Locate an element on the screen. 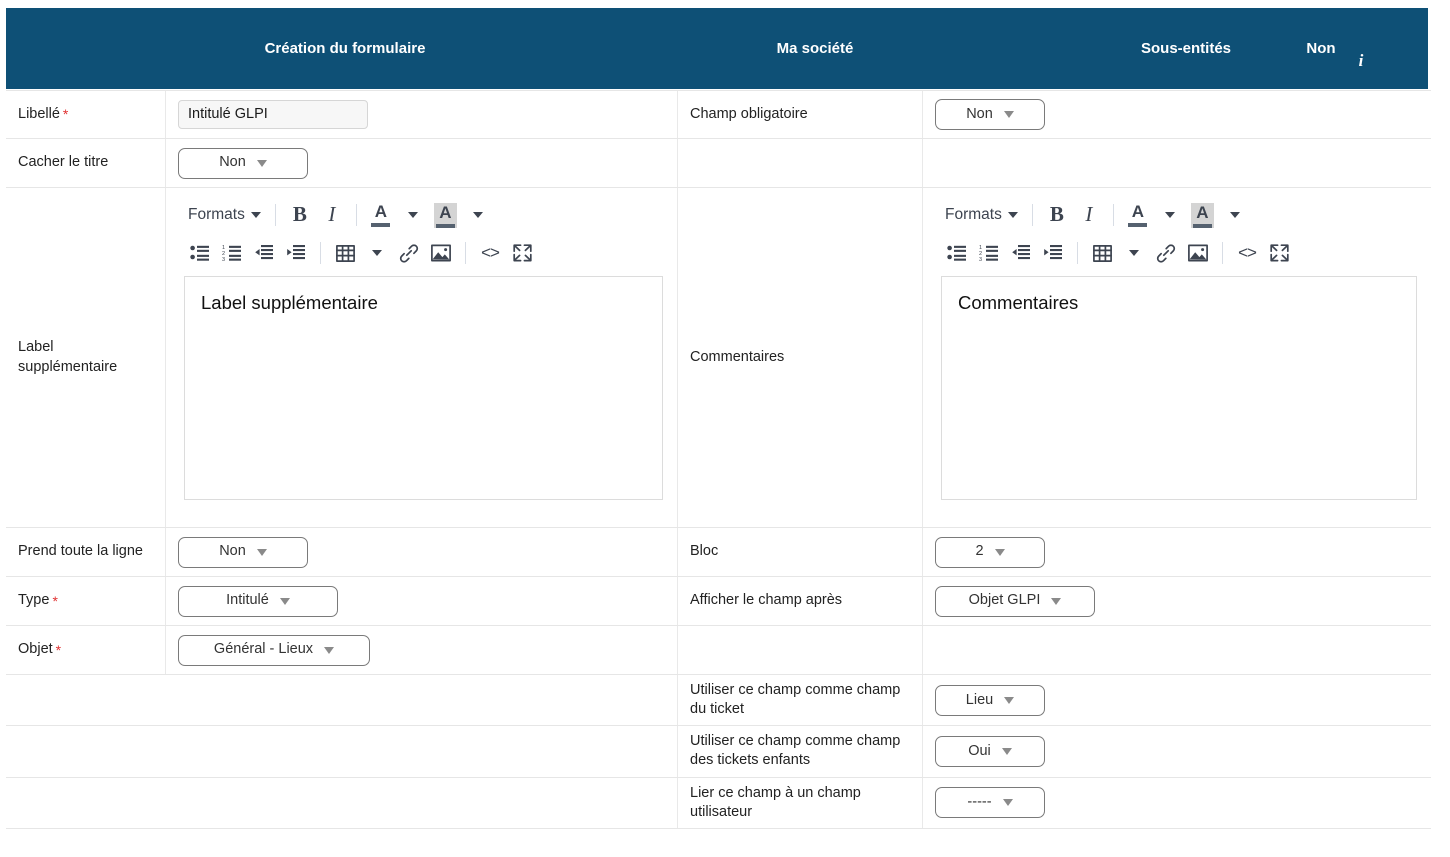 The height and width of the screenshot is (857, 1450). text-input-left-0: Intitulé GLPI is located at coordinates (273, 114).